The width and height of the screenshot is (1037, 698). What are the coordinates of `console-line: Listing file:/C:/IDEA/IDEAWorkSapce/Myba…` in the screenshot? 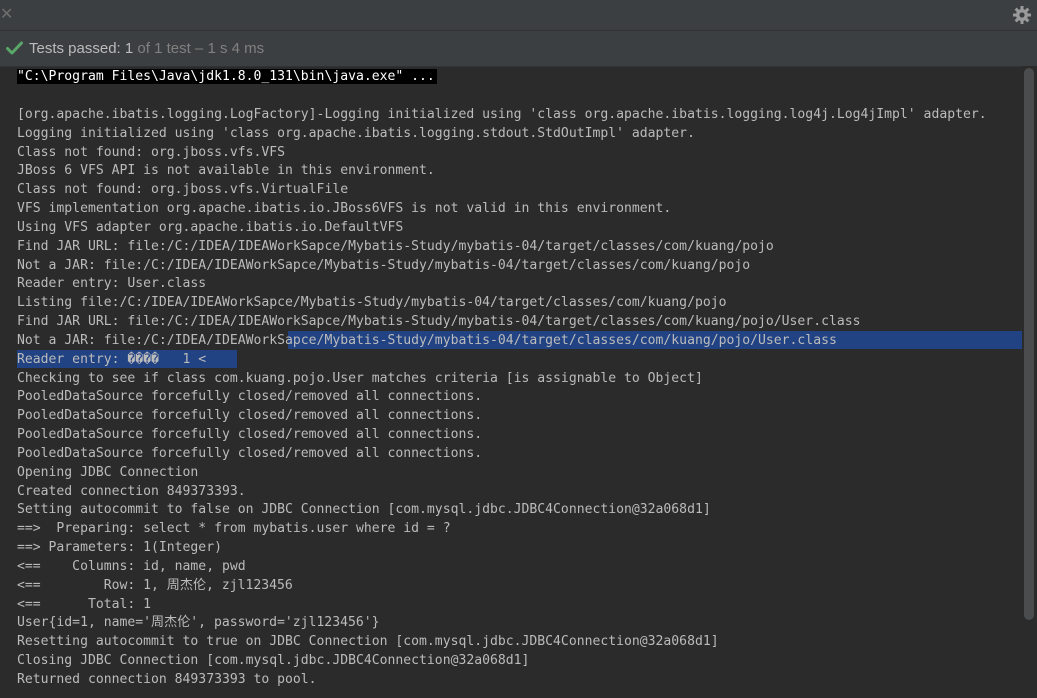 It's located at (372, 302).